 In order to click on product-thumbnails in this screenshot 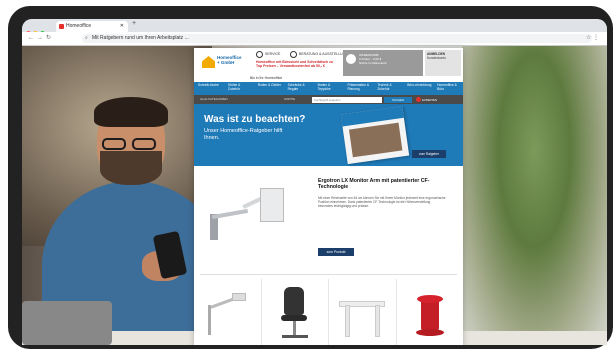, I will do `click(328, 312)`.